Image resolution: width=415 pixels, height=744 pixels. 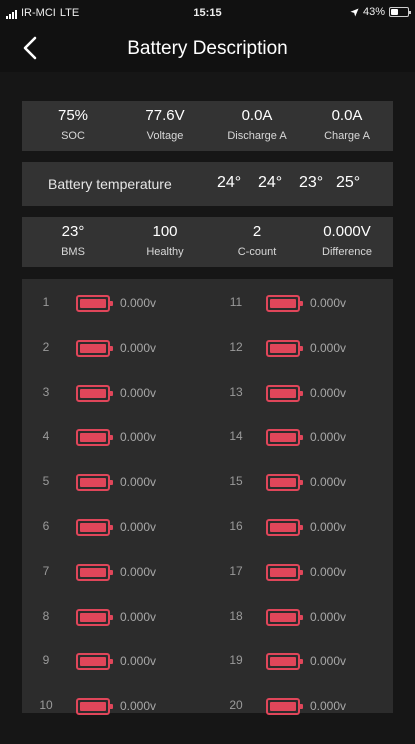 What do you see at coordinates (112, 572) in the screenshot?
I see `cell-item: 7 0.000v` at bounding box center [112, 572].